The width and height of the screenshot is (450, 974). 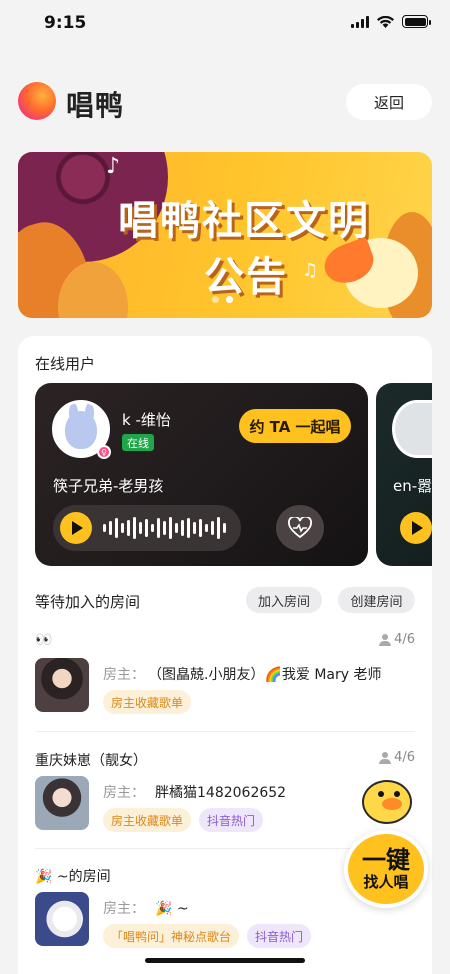 I want to click on room-owner: 房主： 胖橘猫1482062652, so click(x=195, y=793).